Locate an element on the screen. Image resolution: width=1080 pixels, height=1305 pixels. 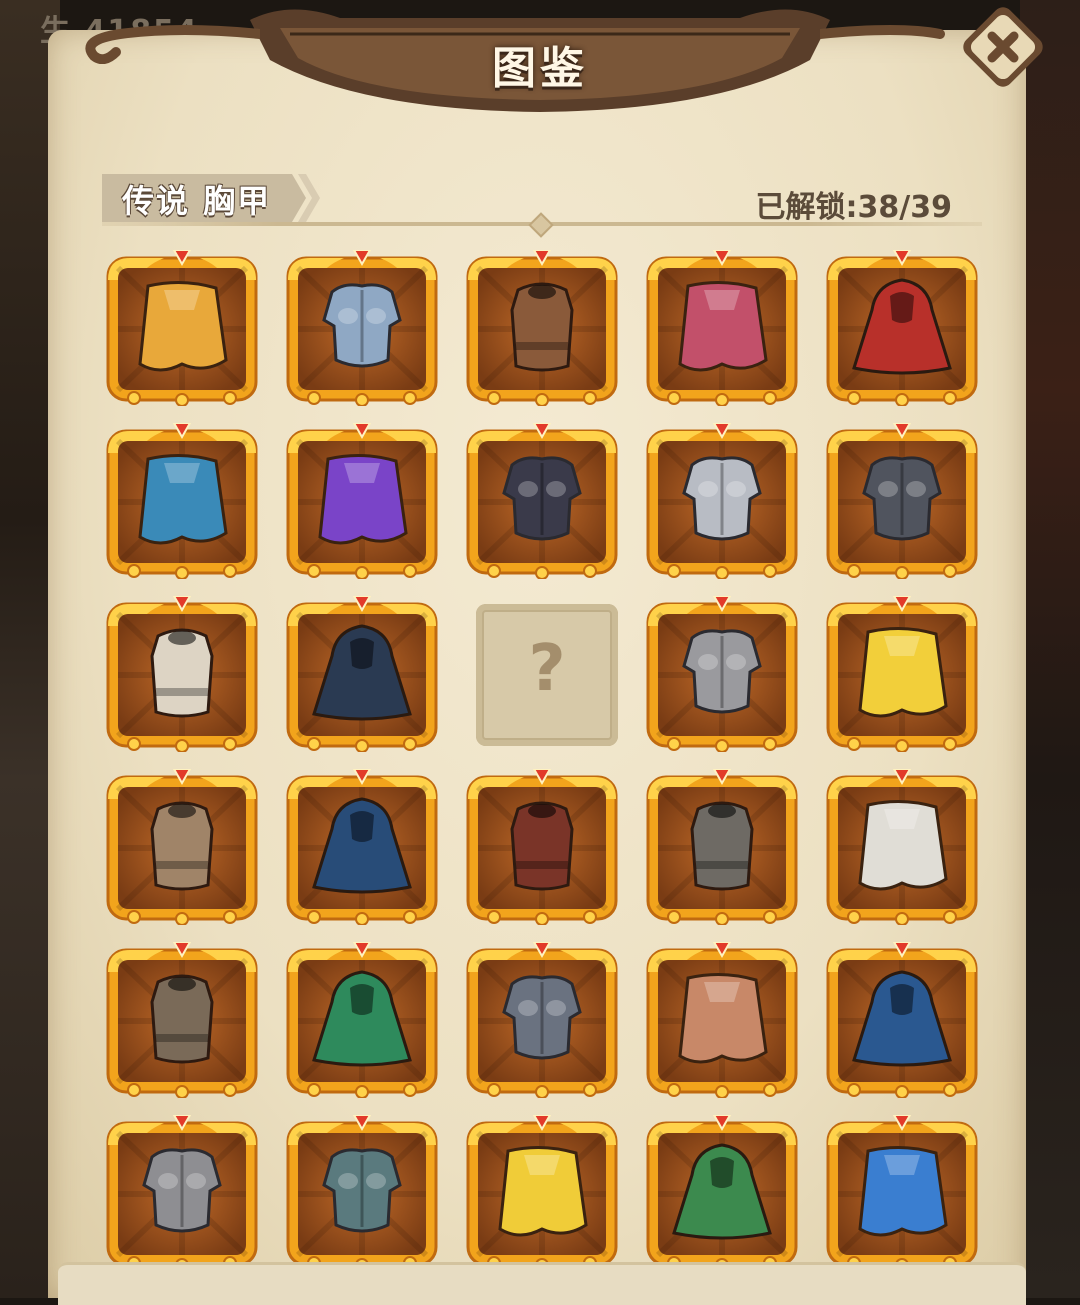
unlocked-count: 已解锁:38/39 is located at coordinates (853, 207).